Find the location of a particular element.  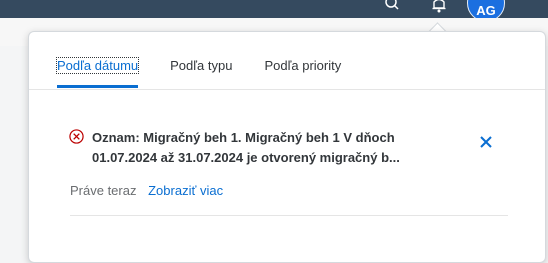

tab-by-date: Podľa dátumu is located at coordinates (97, 72).